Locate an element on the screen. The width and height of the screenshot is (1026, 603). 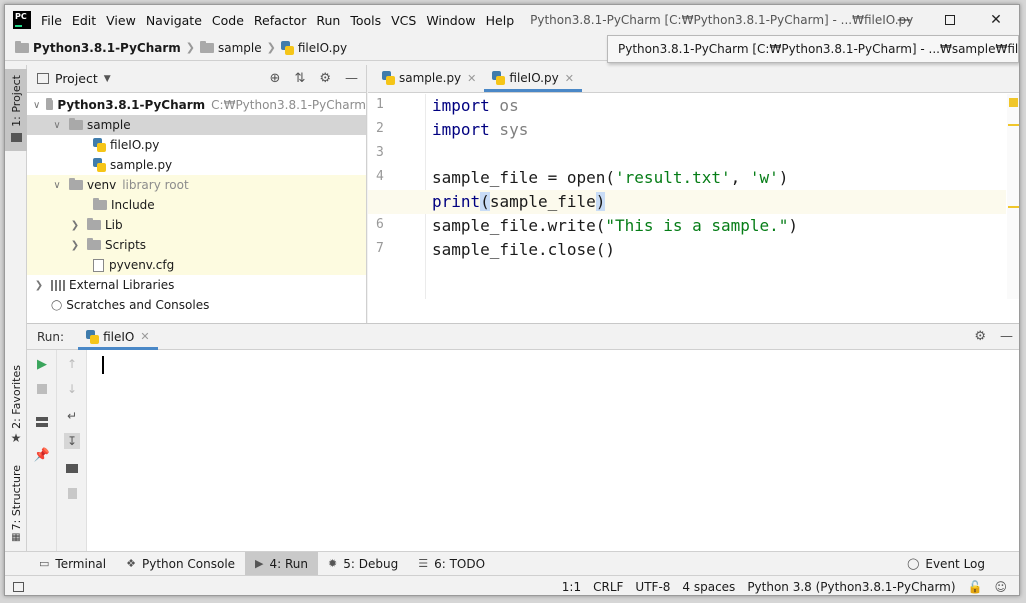
tree-item-external-libraries: ❯ External Libraries is located at coordinates (196, 285).